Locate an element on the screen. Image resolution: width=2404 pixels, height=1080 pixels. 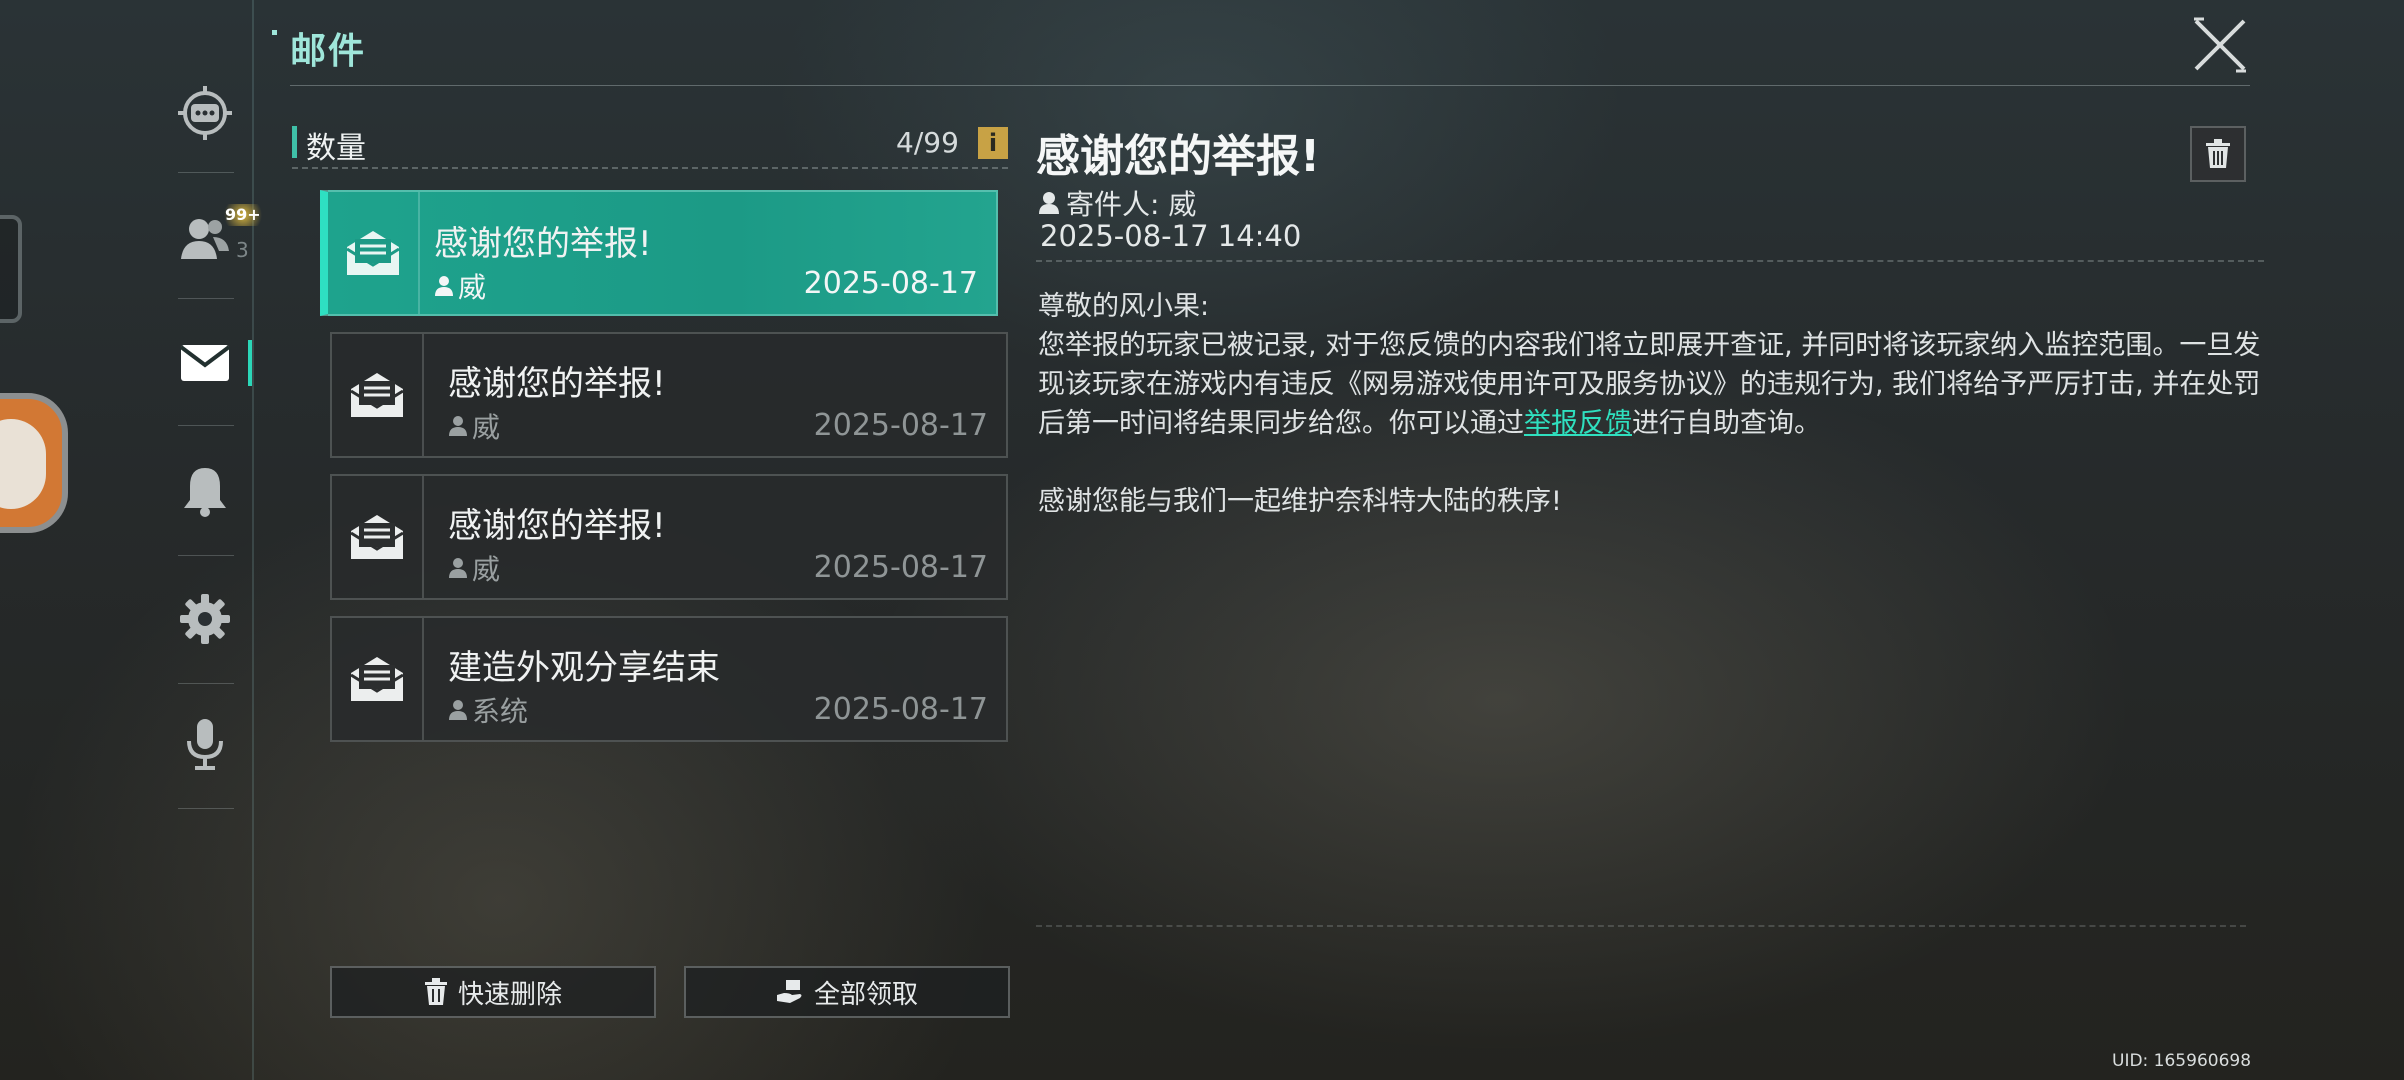
close-icon is located at coordinates (2220, 45).